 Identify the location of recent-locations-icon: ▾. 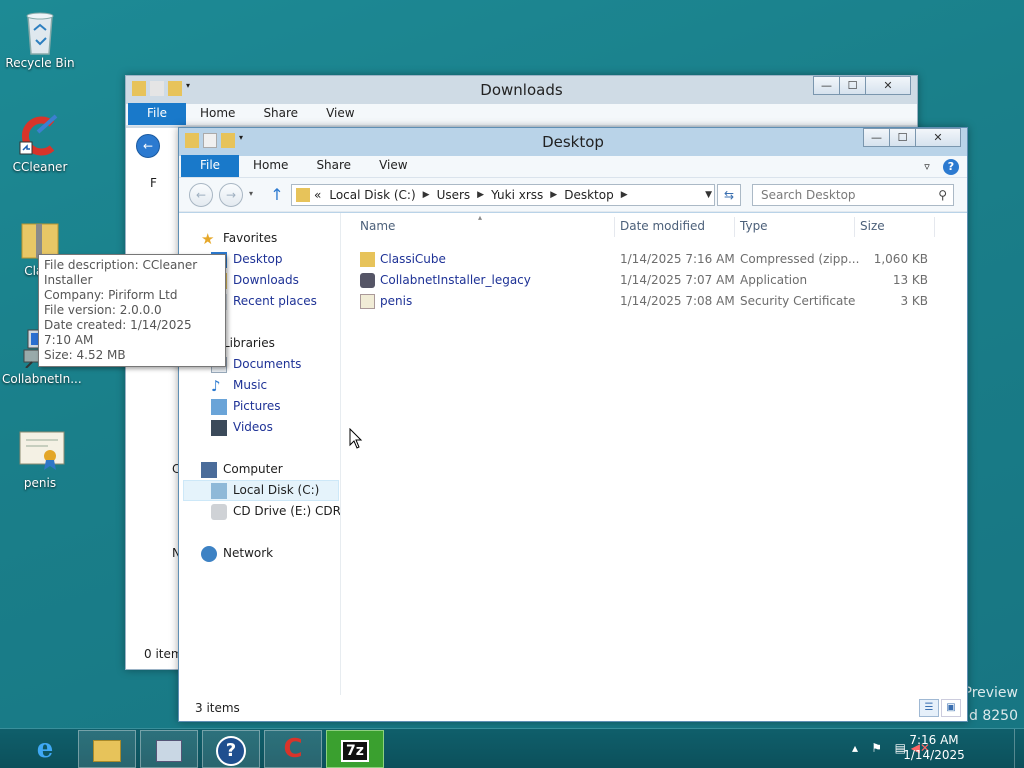
(251, 193).